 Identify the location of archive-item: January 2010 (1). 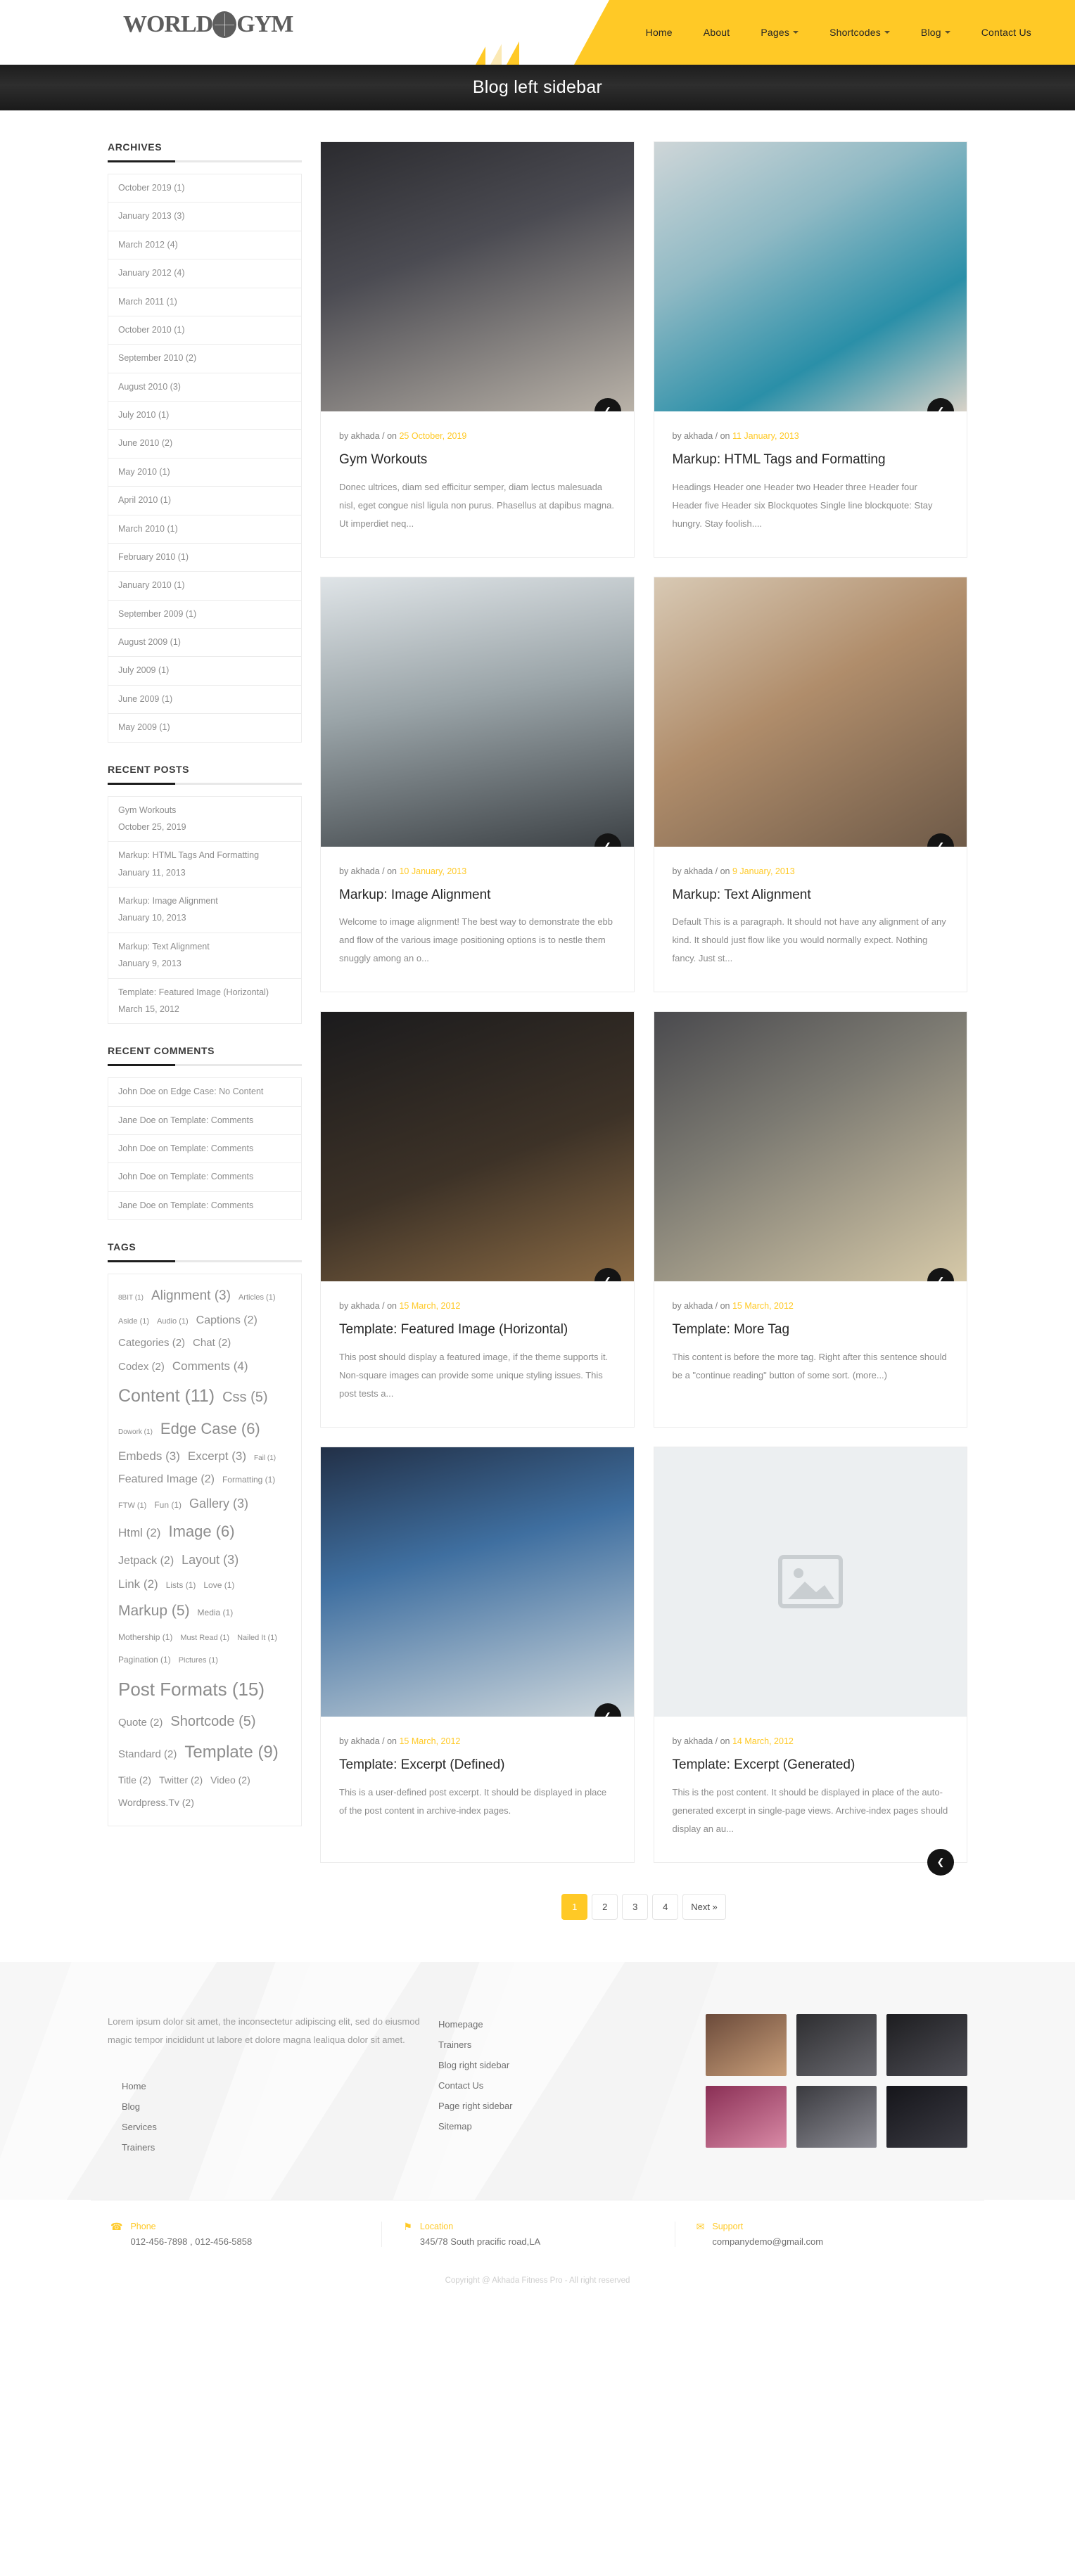
(204, 586).